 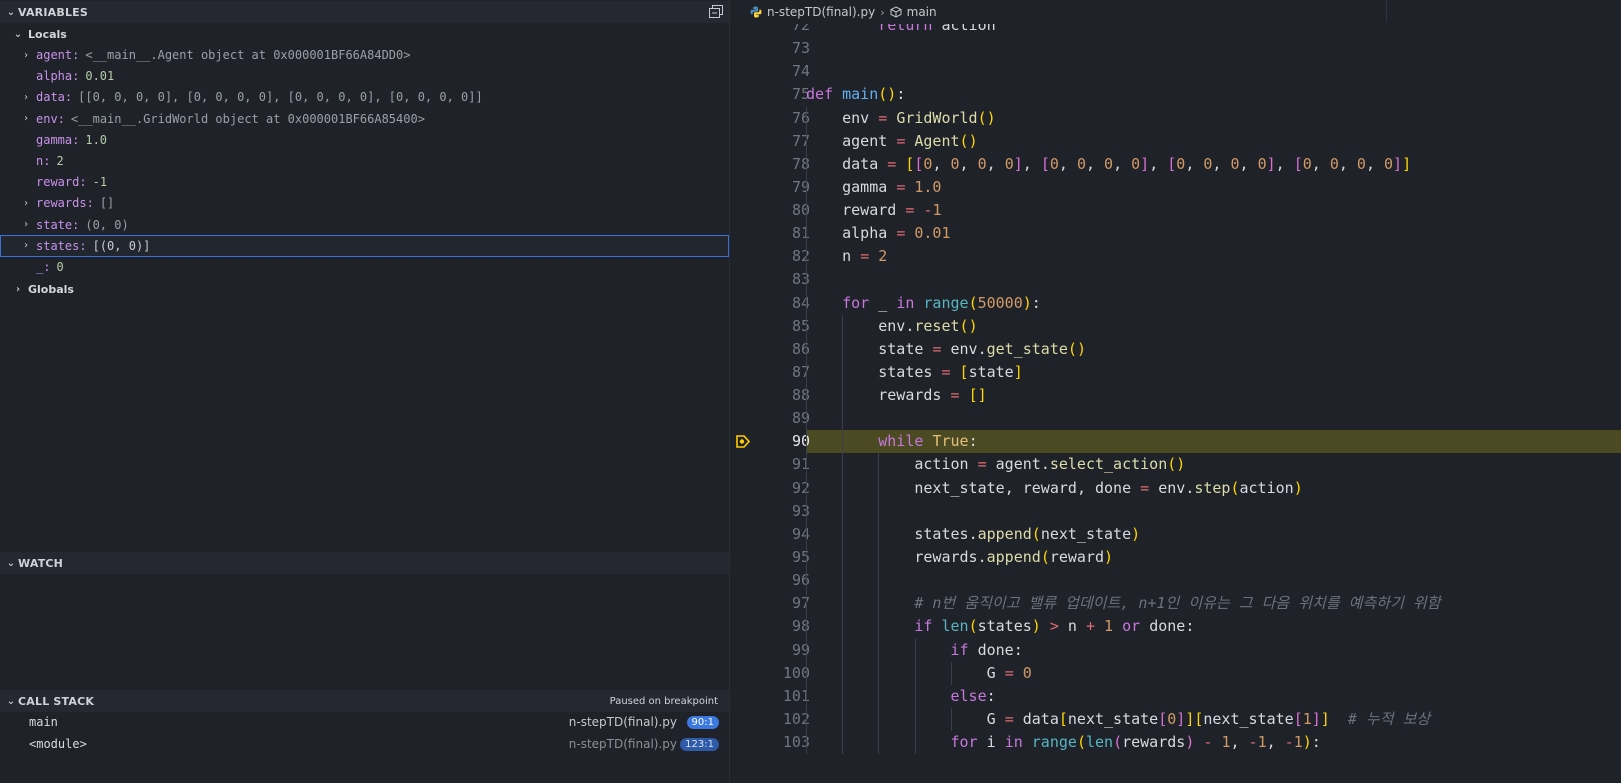 What do you see at coordinates (364, 289) in the screenshot?
I see `scope-globals: › Globals` at bounding box center [364, 289].